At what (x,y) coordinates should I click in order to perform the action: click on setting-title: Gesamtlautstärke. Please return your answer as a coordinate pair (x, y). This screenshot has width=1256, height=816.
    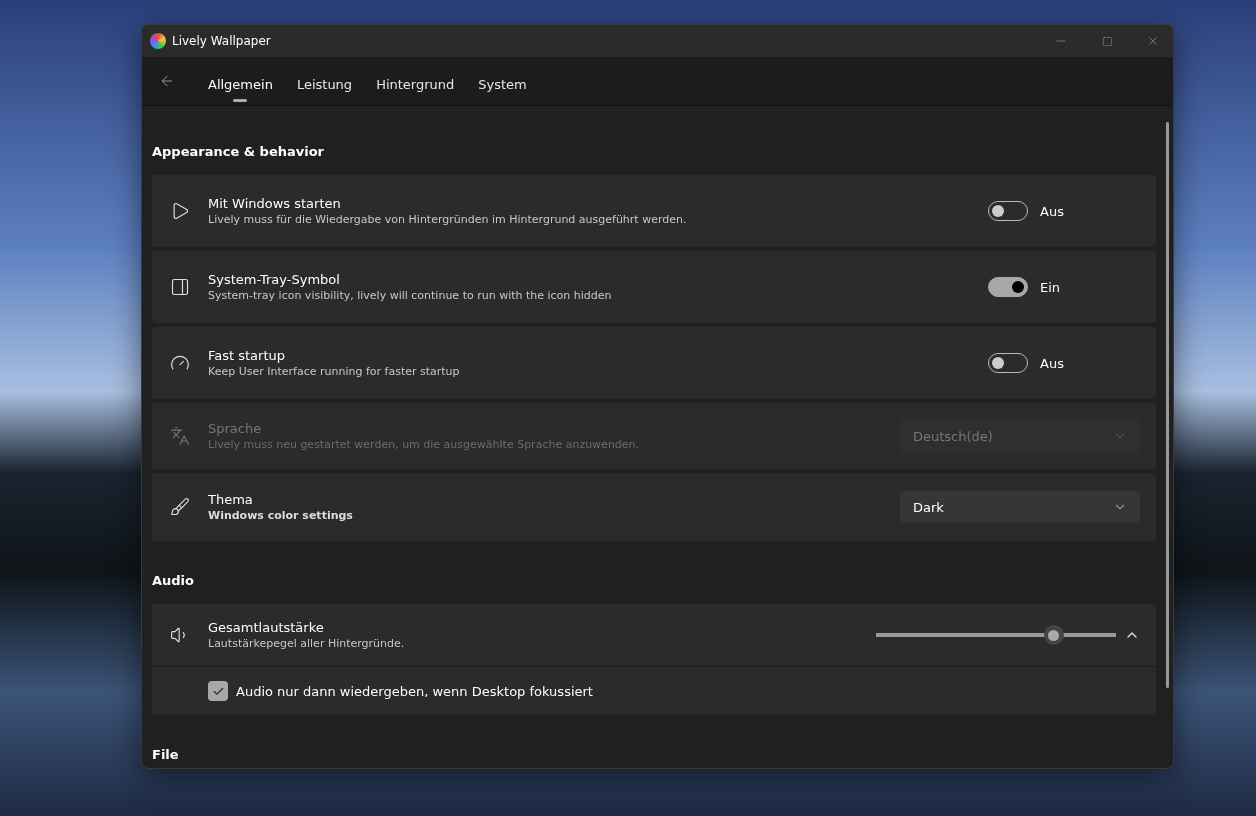
    Looking at the image, I should click on (266, 627).